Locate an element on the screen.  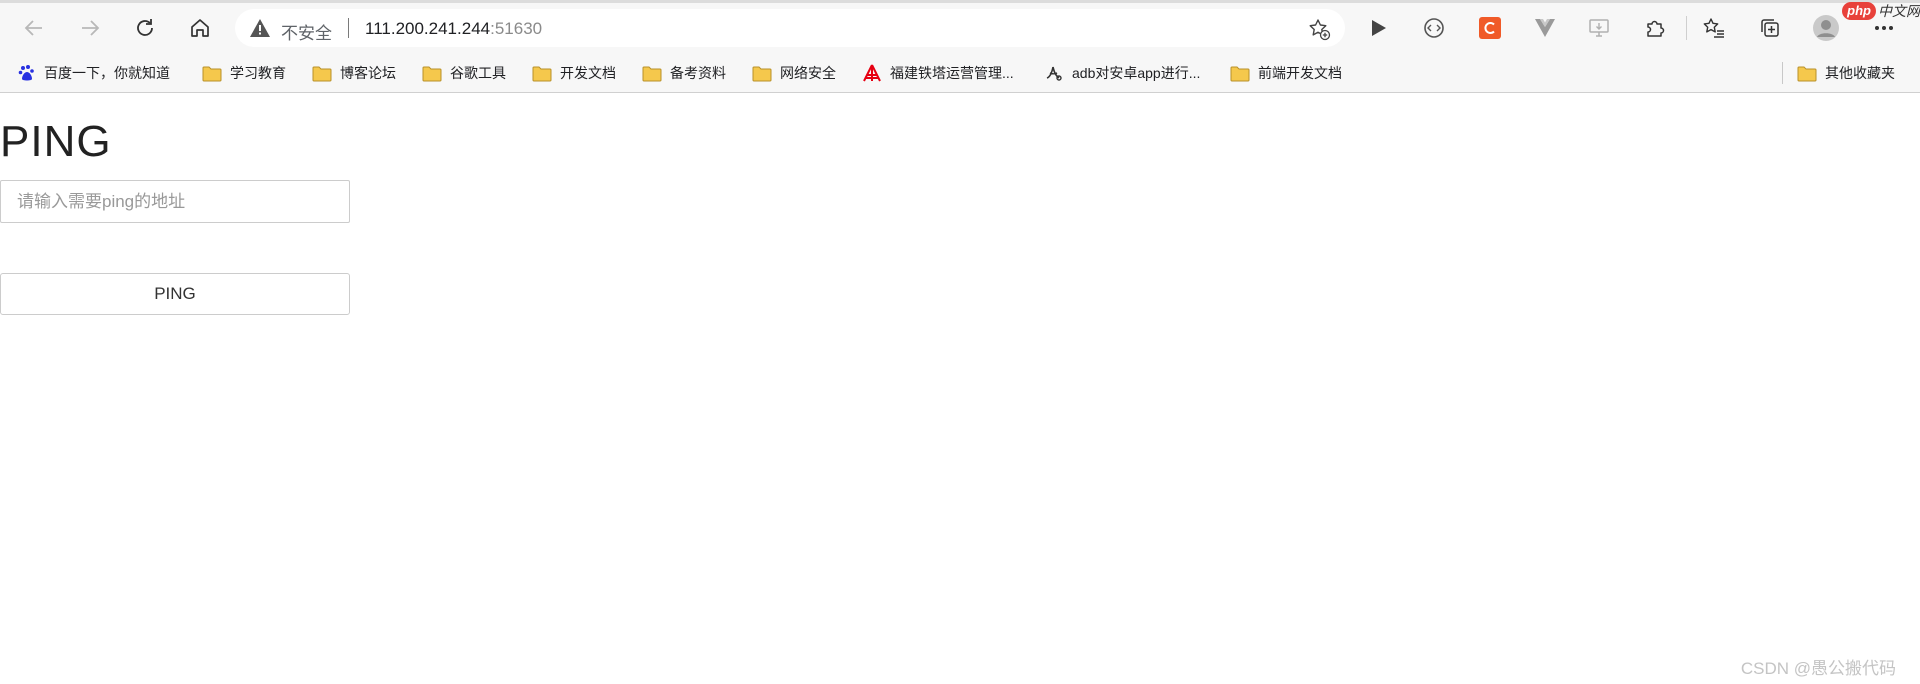
bookmark-folder: 开发文档 is located at coordinates (574, 73).